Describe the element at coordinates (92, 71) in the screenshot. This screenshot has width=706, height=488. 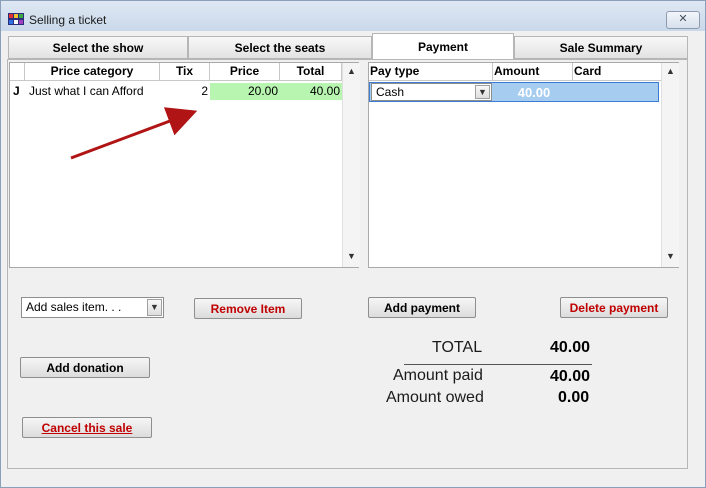
I see `column-price-category: Price category` at that location.